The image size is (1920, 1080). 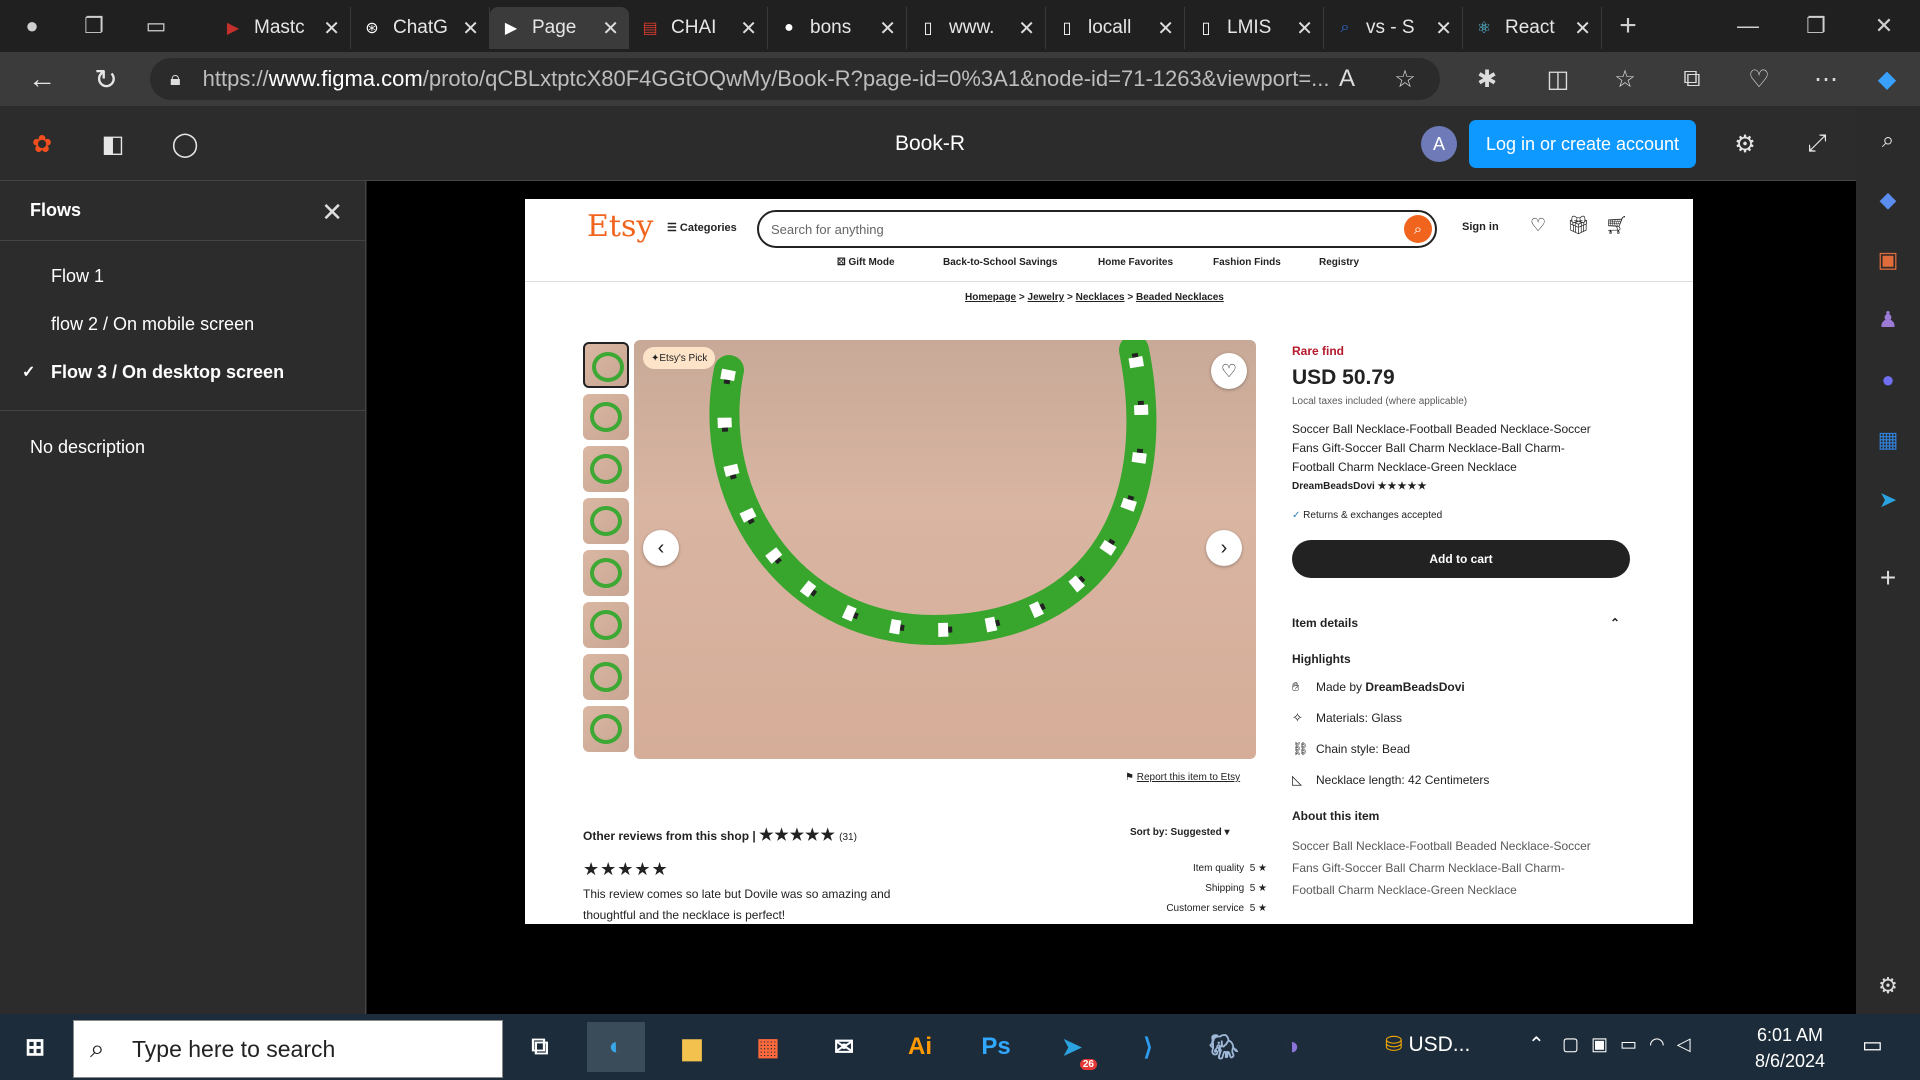 I want to click on breadcrumb-necklaces: Necklaces, so click(x=1100, y=297).